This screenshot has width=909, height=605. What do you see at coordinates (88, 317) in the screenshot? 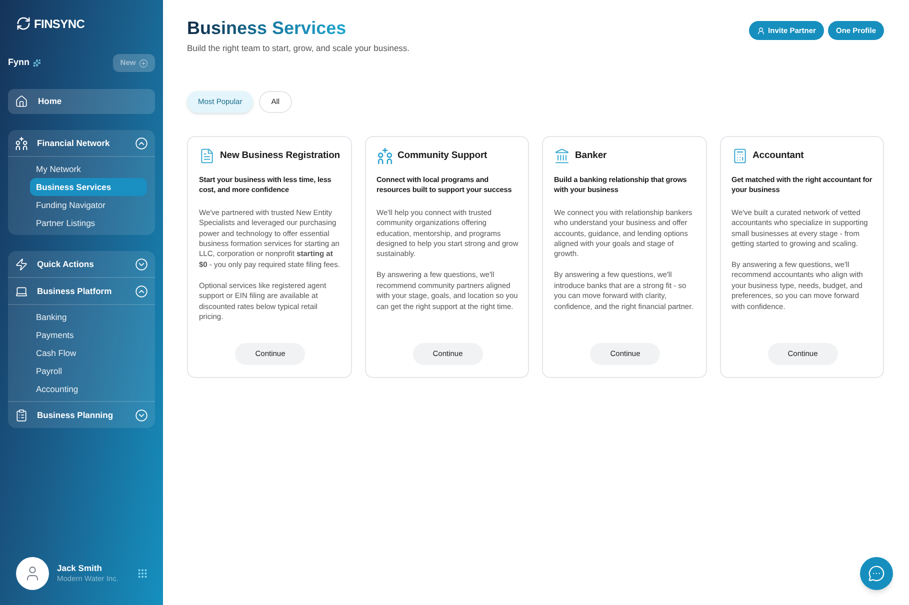
I see `nav-sub-item: Banking` at bounding box center [88, 317].